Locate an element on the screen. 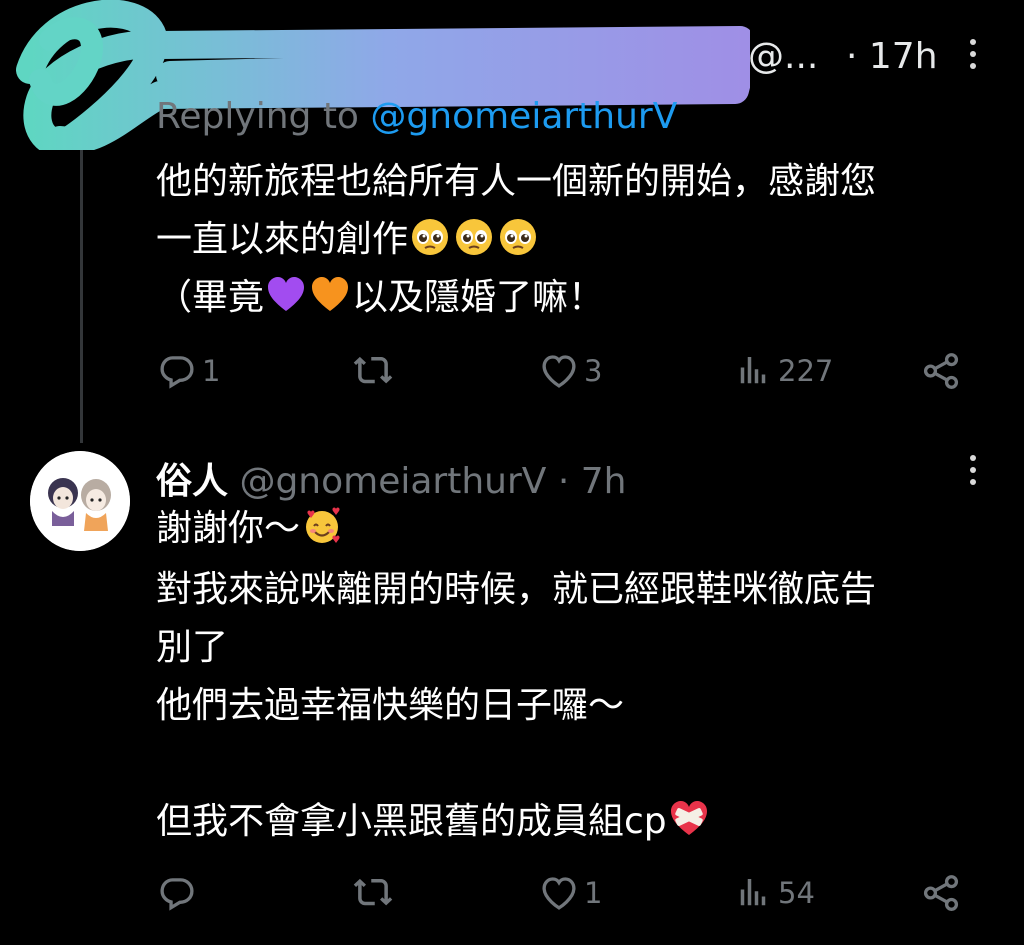  replying-mention-link: @gnomeiarthurV is located at coordinates (523, 116).